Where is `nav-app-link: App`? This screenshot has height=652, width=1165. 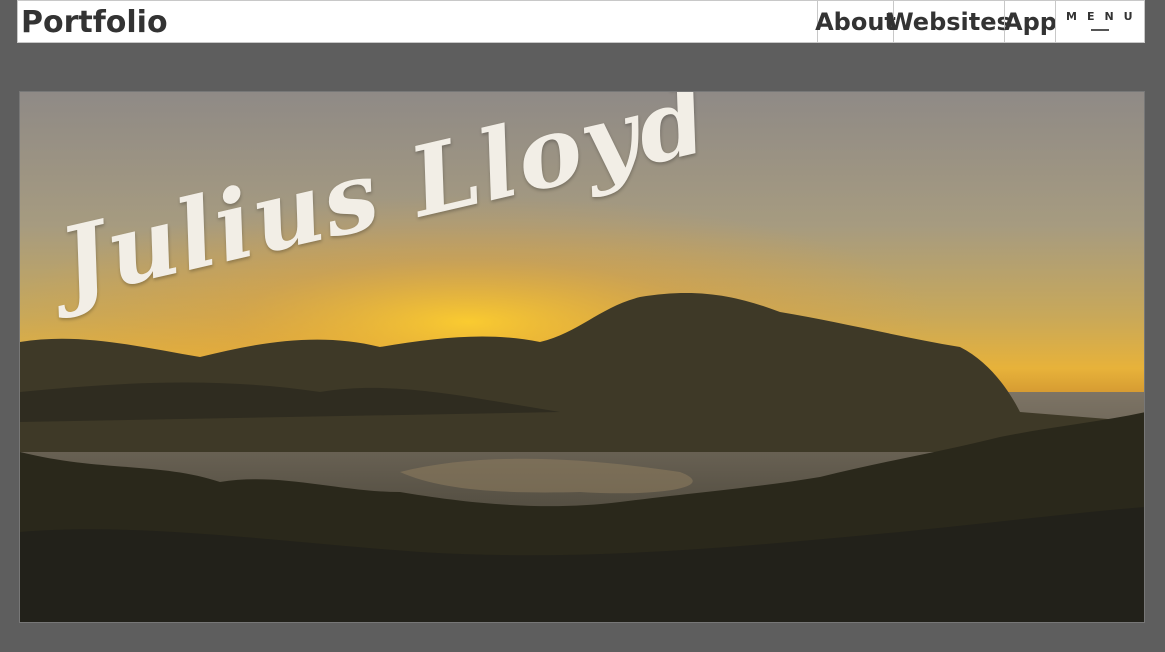
nav-app-link: App is located at coordinates (1030, 22).